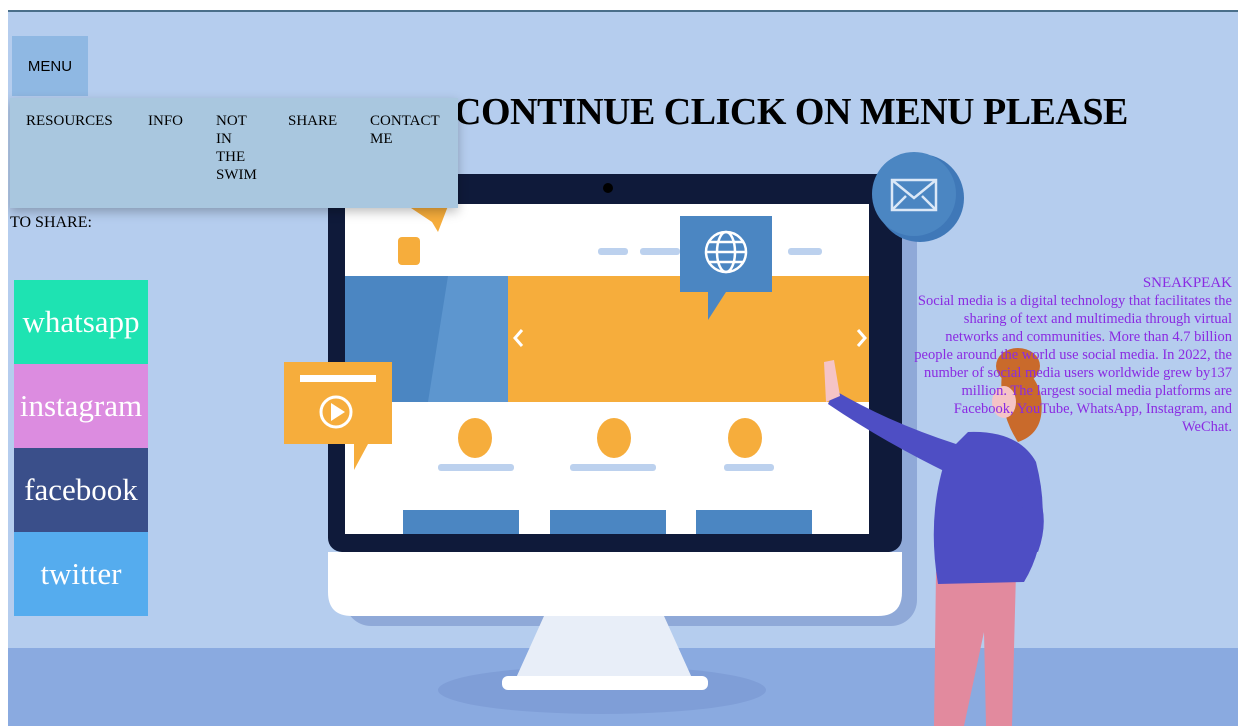 This screenshot has height=726, width=1238. I want to click on menu-item-label: THE, so click(231, 157).